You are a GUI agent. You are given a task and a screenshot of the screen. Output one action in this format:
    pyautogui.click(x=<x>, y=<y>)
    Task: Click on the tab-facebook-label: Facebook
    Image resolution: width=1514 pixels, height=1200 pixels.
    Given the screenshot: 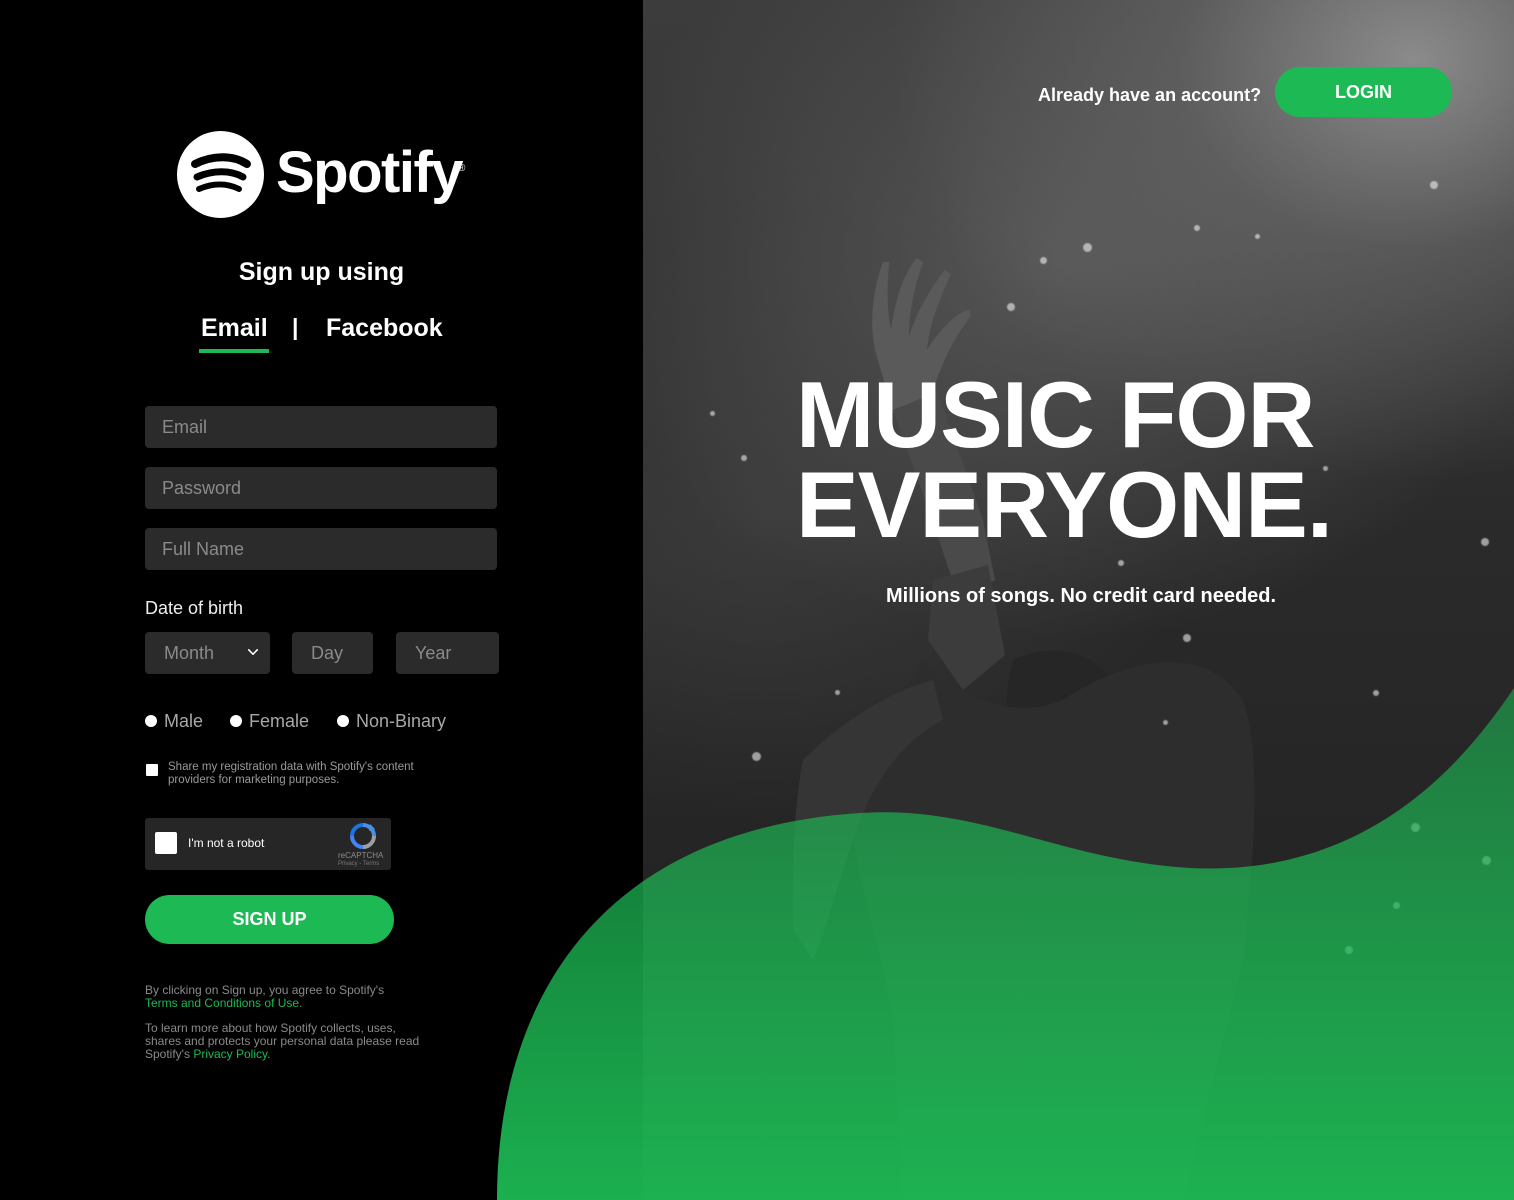 What is the action you would take?
    pyautogui.click(x=384, y=328)
    